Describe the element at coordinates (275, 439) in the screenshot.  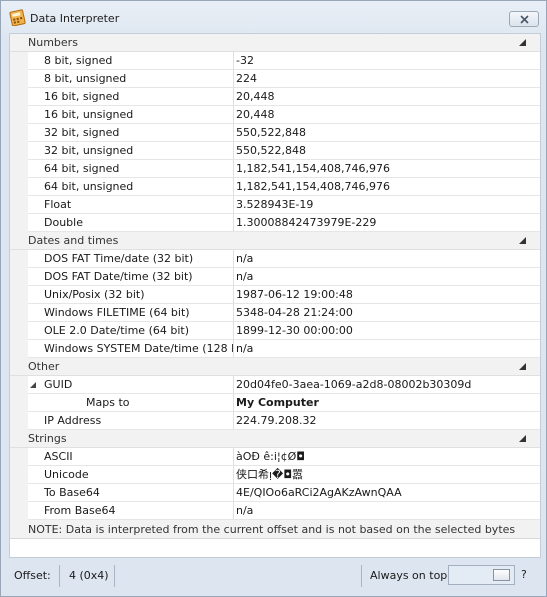
I see `category-strings: Strings` at that location.